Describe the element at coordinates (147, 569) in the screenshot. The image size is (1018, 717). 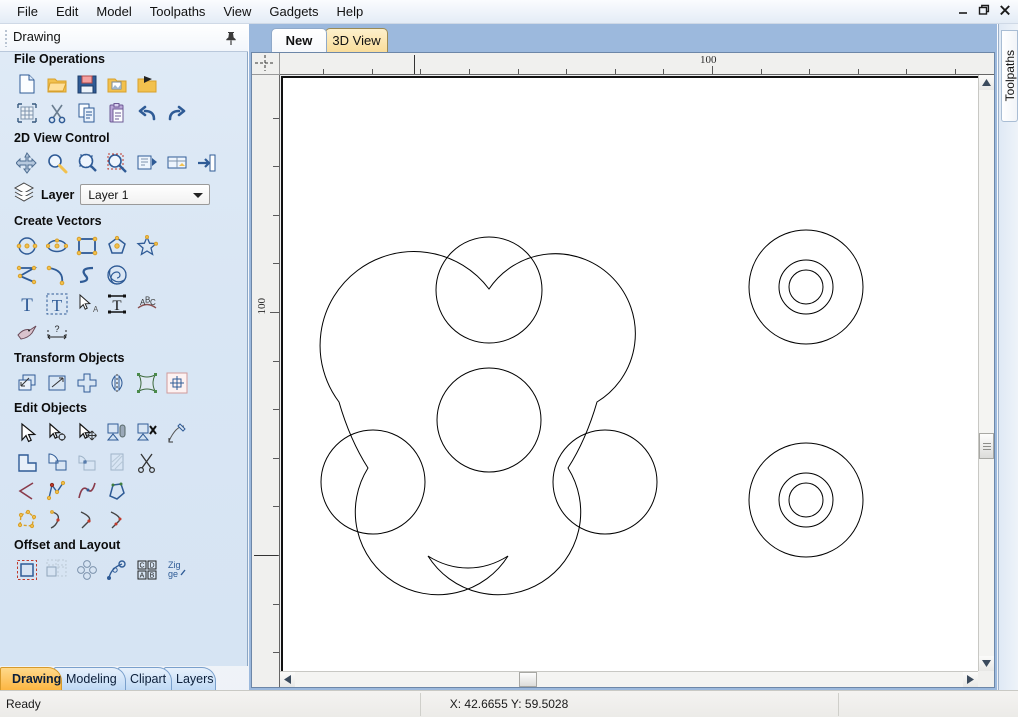
I see `block-copy-icon: CDAB` at that location.